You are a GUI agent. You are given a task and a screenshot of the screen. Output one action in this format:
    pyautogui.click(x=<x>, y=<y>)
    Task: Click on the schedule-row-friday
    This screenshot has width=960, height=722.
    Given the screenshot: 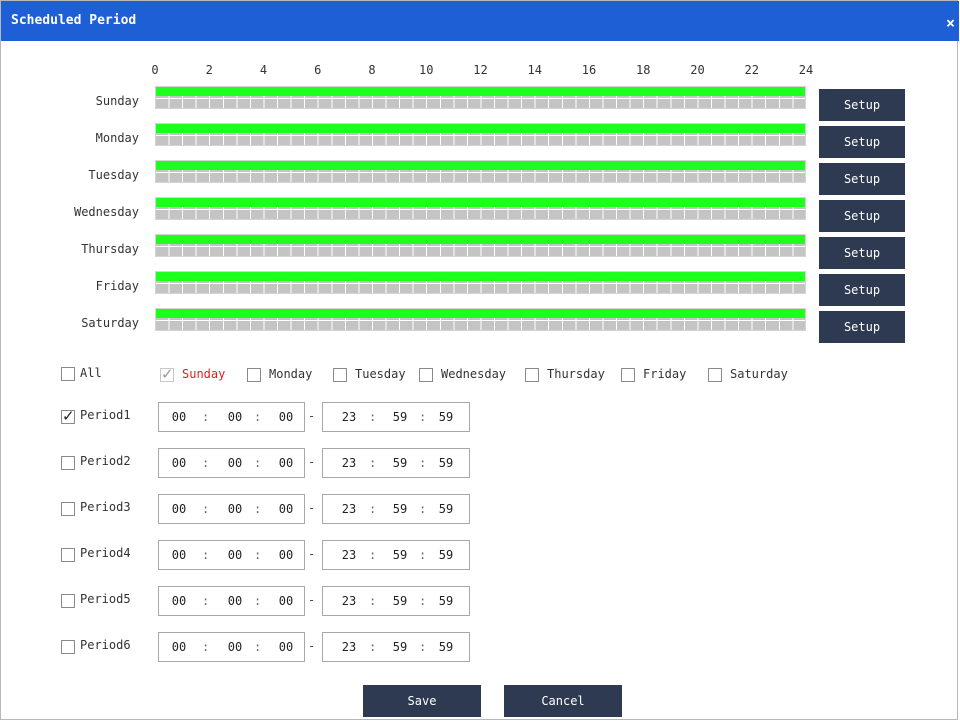 What is the action you would take?
    pyautogui.click(x=480, y=282)
    